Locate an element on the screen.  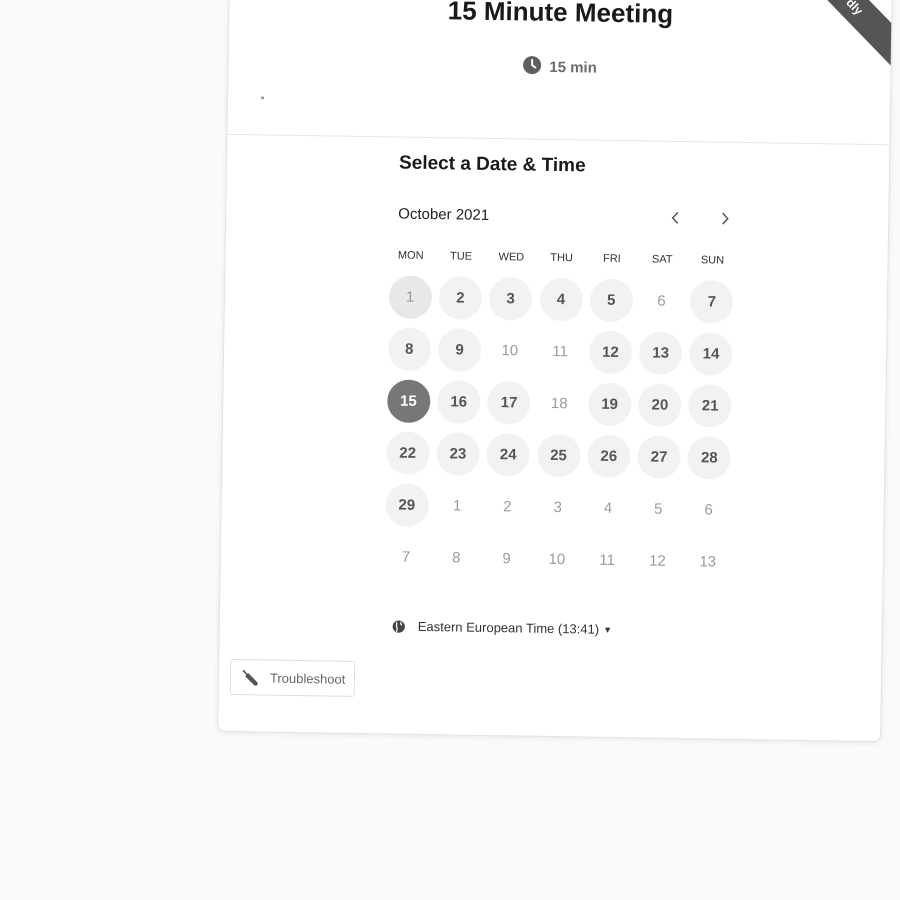
calendar-day: 19 is located at coordinates (609, 403).